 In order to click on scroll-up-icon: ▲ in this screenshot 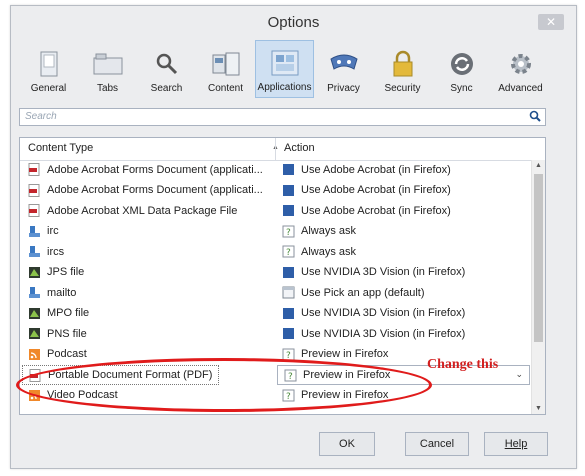, I will do `click(538, 165)`.